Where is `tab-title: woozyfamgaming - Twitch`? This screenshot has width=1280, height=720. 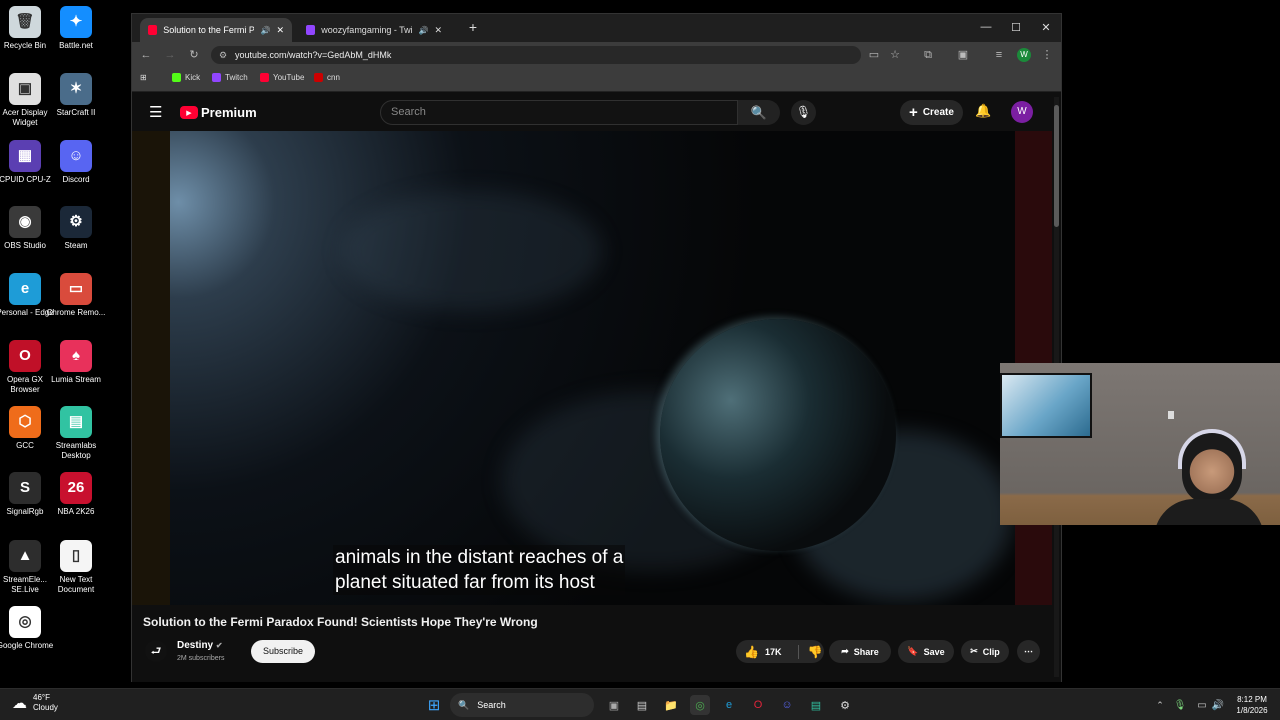 tab-title: woozyfamgaming - Twitch is located at coordinates (367, 30).